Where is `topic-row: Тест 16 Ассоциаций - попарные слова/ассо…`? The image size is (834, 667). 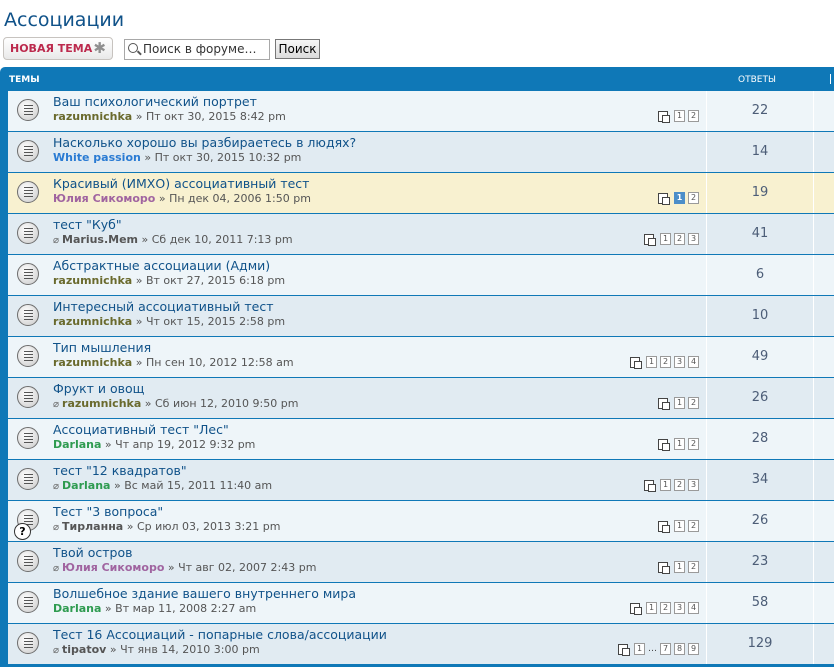 topic-row: Тест 16 Ассоциаций - попарные слова/ассо… is located at coordinates (421, 644).